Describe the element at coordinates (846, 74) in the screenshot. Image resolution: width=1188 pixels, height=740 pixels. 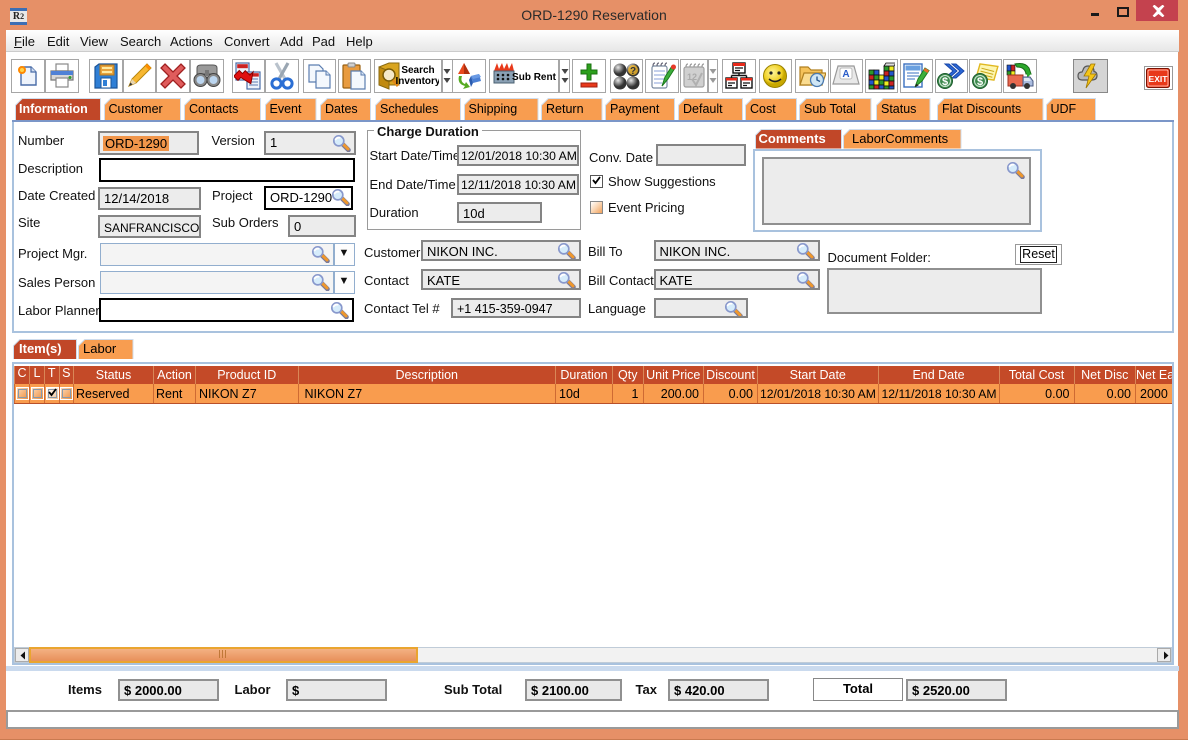
I see `svg-text: A` at that location.